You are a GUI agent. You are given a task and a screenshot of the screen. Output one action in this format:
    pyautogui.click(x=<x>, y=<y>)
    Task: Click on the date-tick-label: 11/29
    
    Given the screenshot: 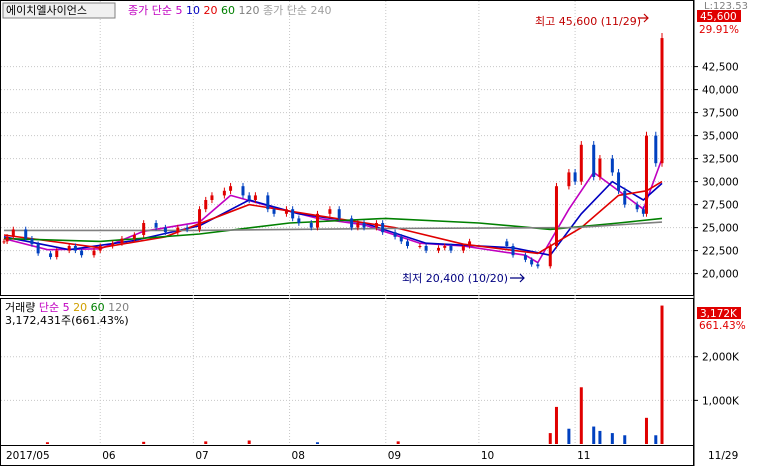 What is the action you would take?
    pyautogui.click(x=723, y=456)
    